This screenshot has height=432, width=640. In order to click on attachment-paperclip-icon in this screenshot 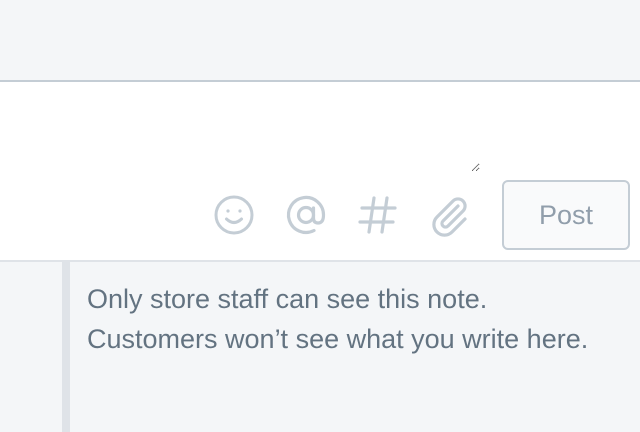, I will do `click(450, 215)`.